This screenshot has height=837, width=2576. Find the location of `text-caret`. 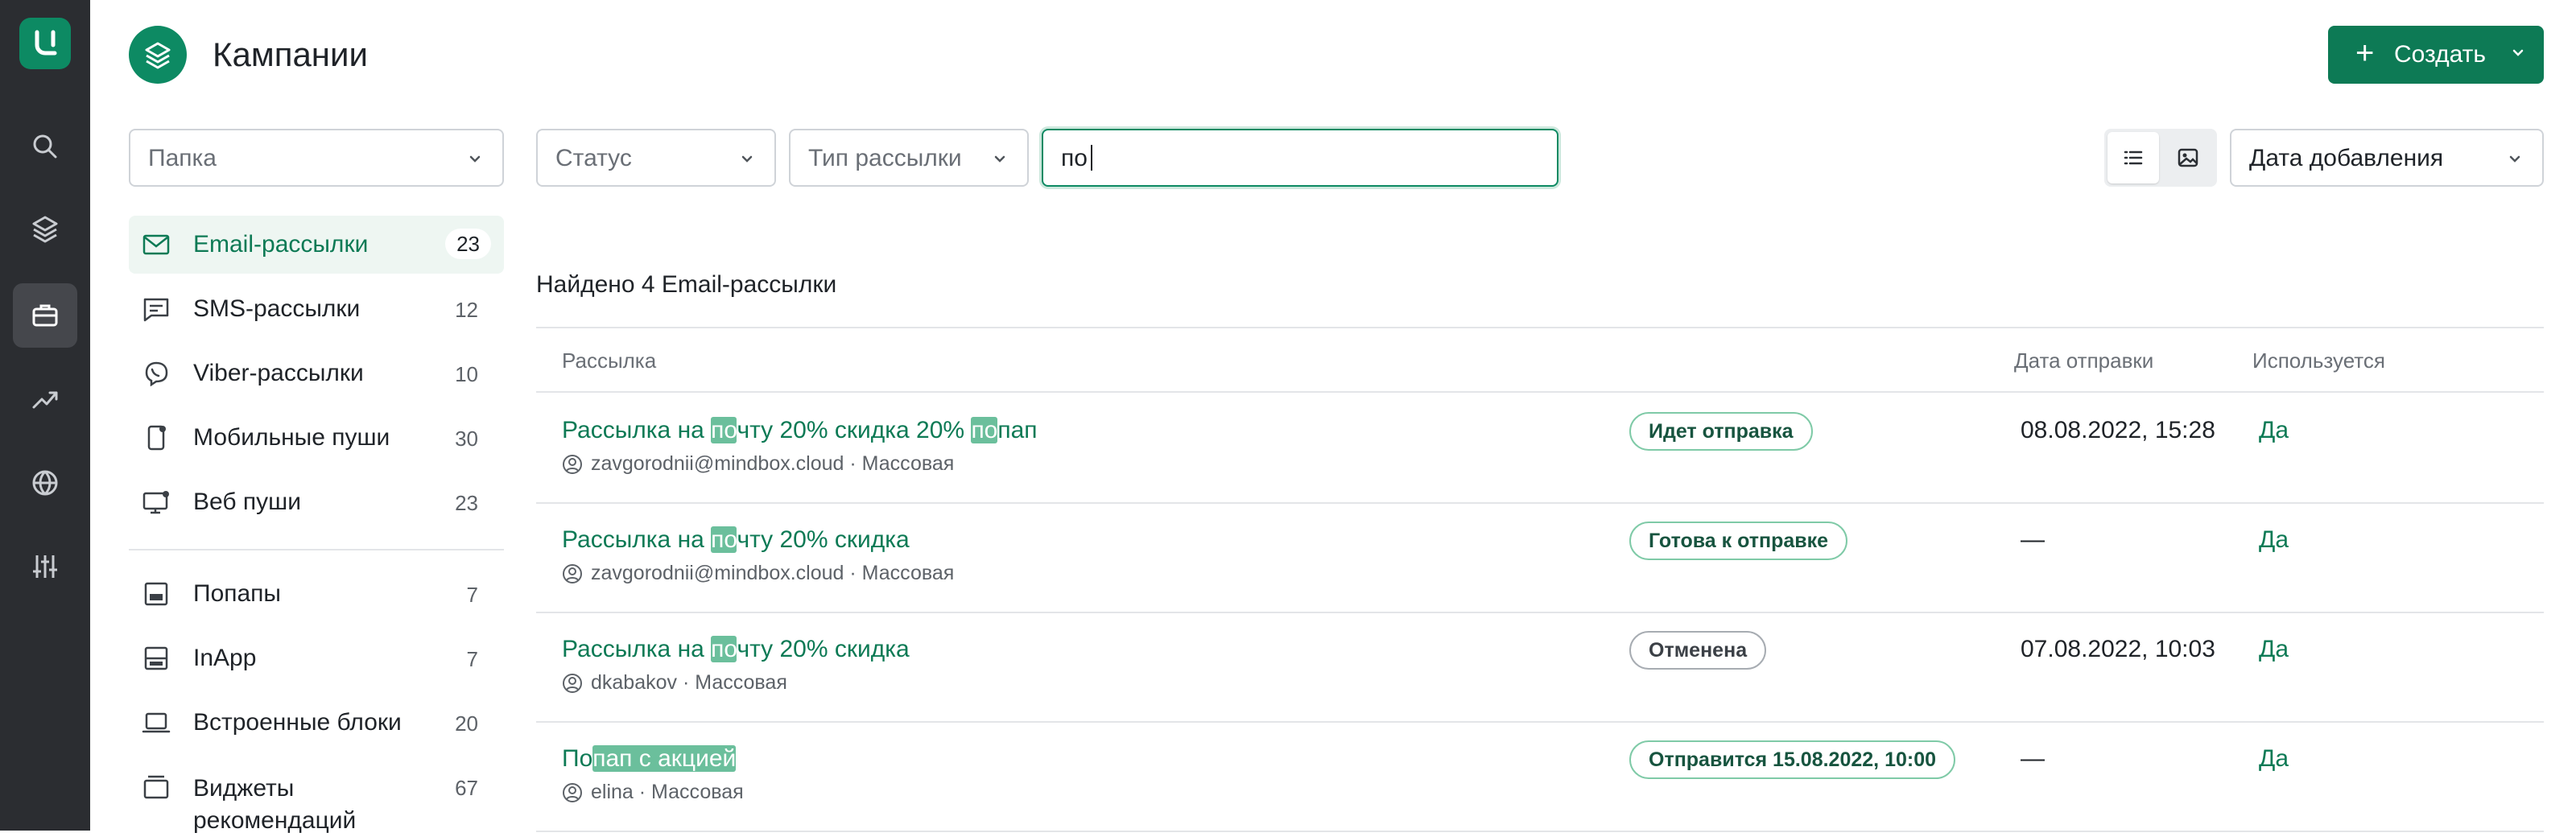

text-caret is located at coordinates (1091, 158).